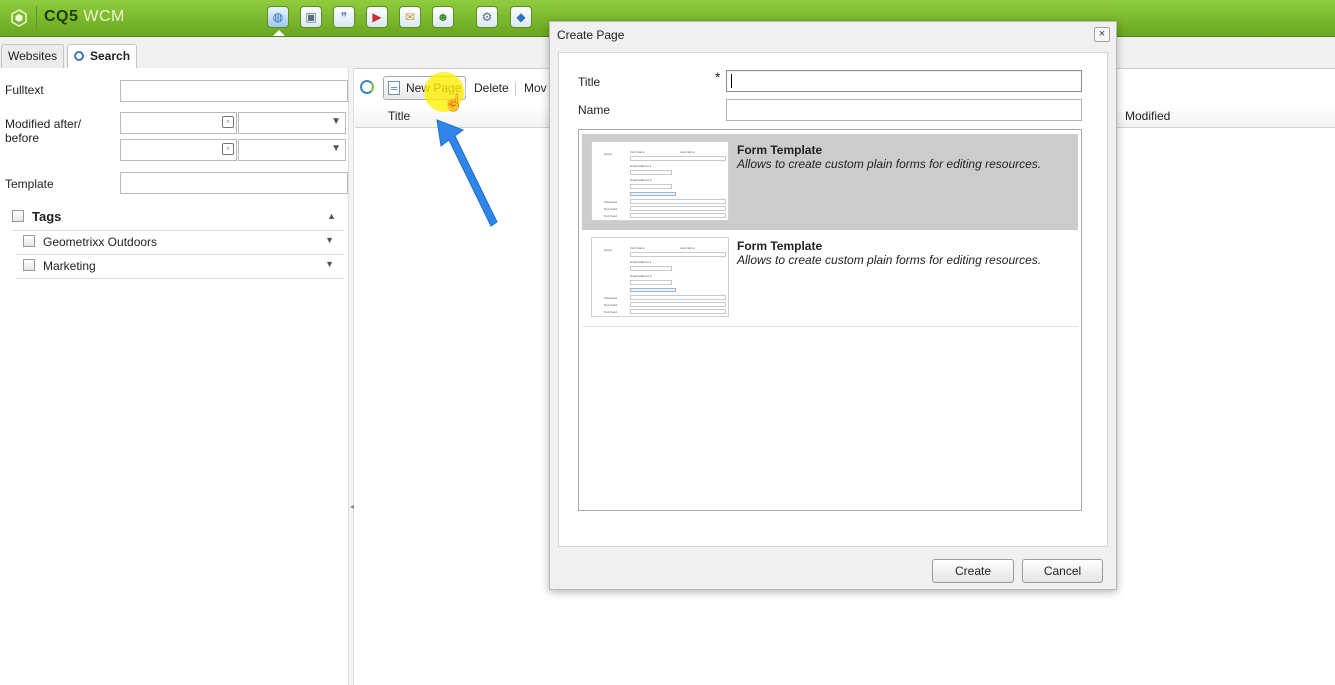 This screenshot has height=685, width=1335. I want to click on text-caret, so click(731, 81).